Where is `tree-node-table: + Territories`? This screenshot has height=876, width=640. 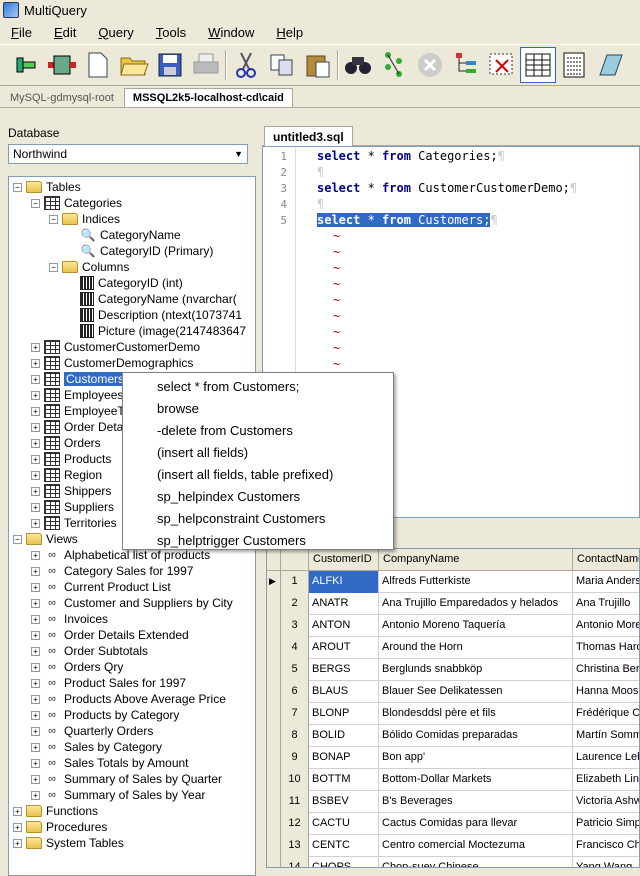
tree-node-table: + Territories is located at coordinates (74, 523).